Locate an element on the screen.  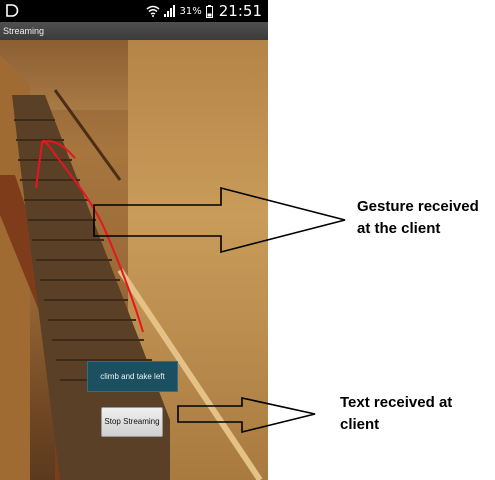
stop-streaming-label: Stop Streaming is located at coordinates (132, 421).